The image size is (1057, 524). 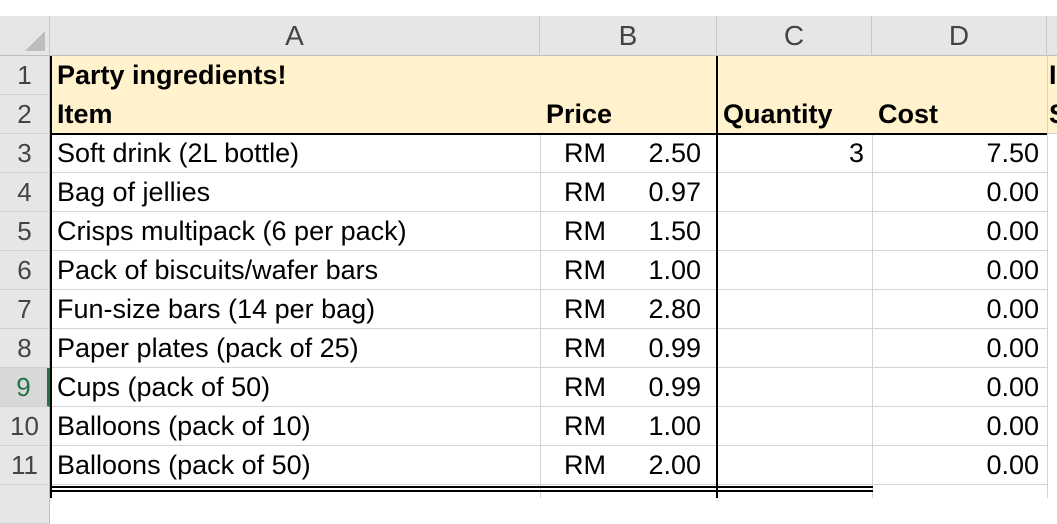 I want to click on item-cell: Balloons (pack of 10), so click(x=295, y=426).